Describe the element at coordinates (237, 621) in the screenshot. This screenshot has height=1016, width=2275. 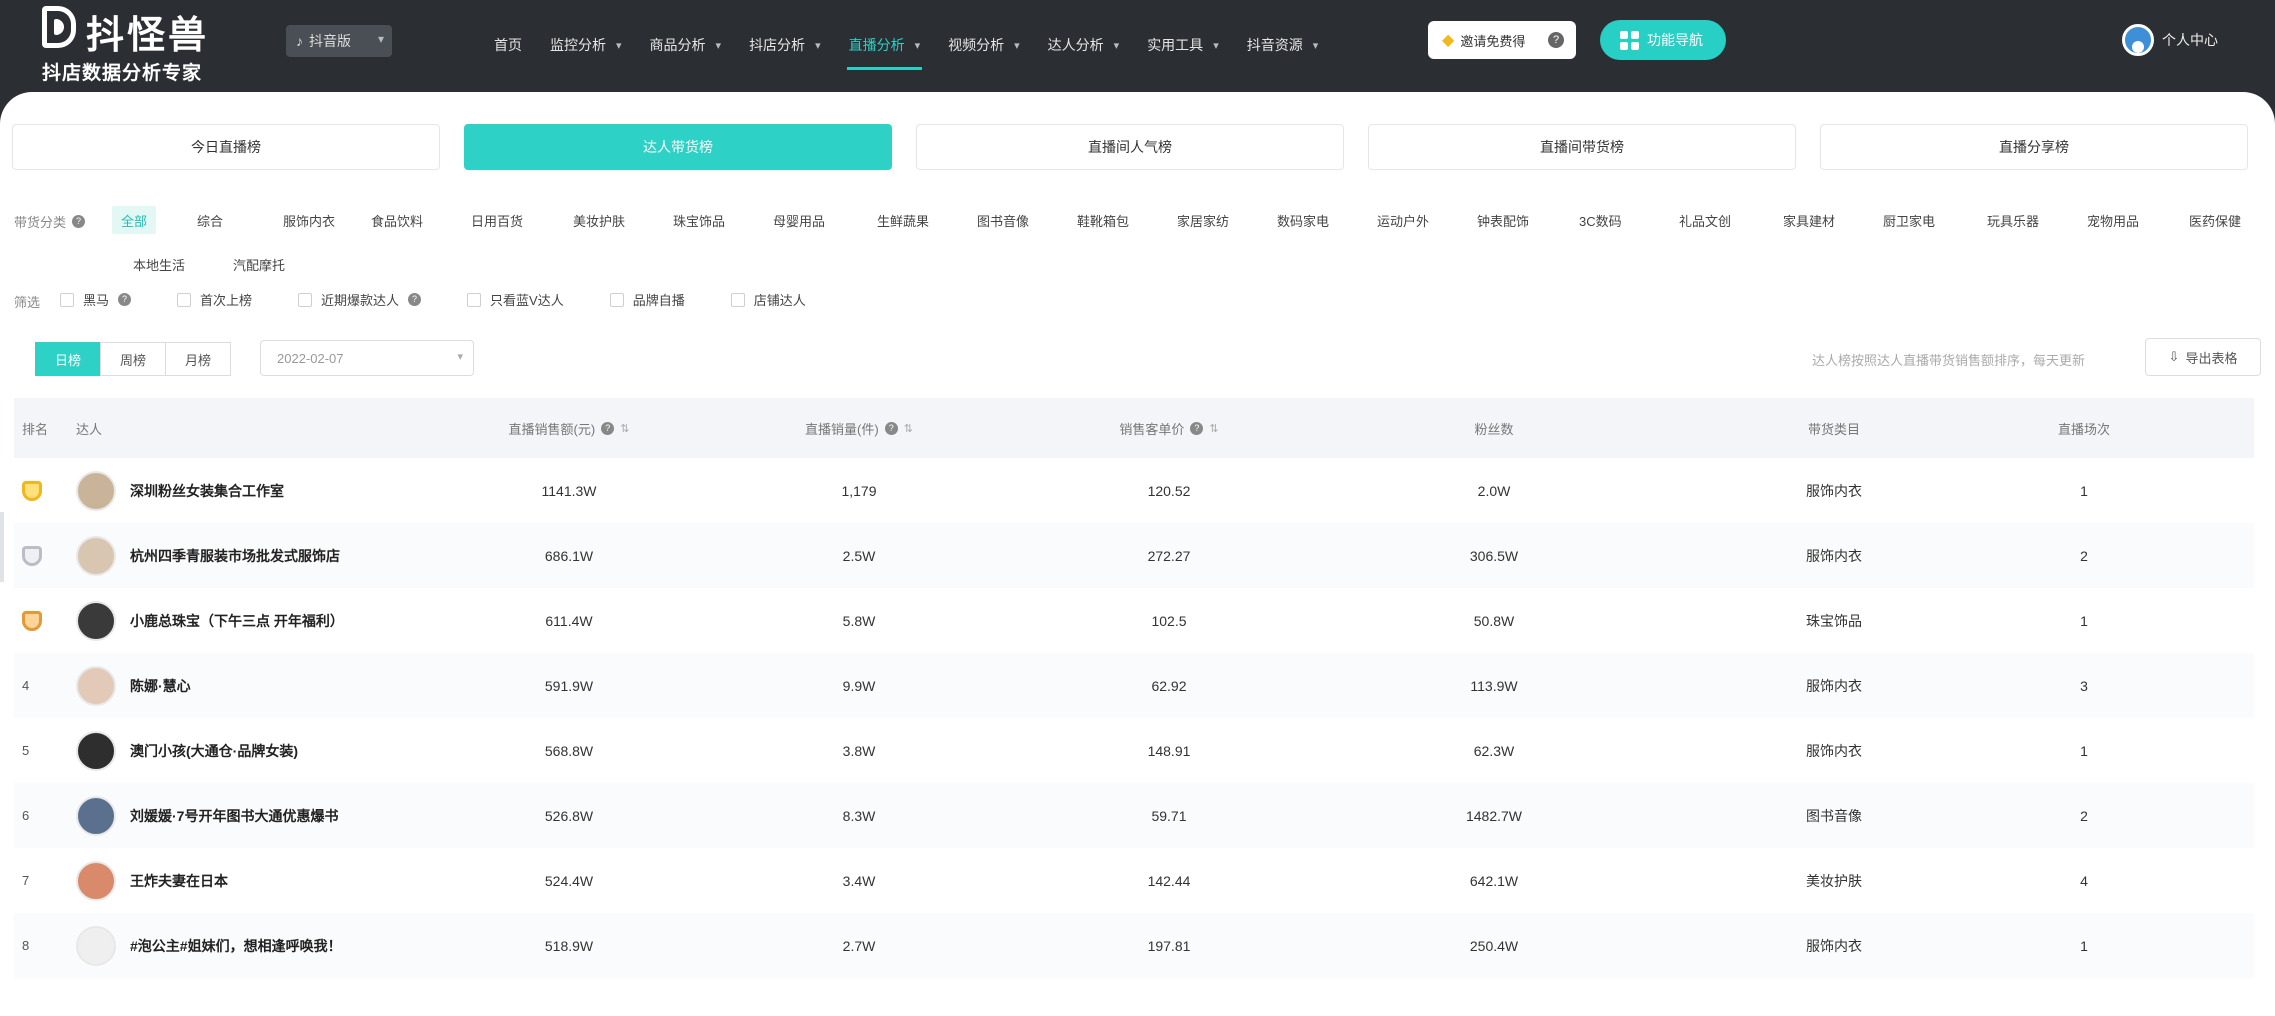
I see `talent-name: 小鹿总珠宝（下午三点 开年福利）` at that location.